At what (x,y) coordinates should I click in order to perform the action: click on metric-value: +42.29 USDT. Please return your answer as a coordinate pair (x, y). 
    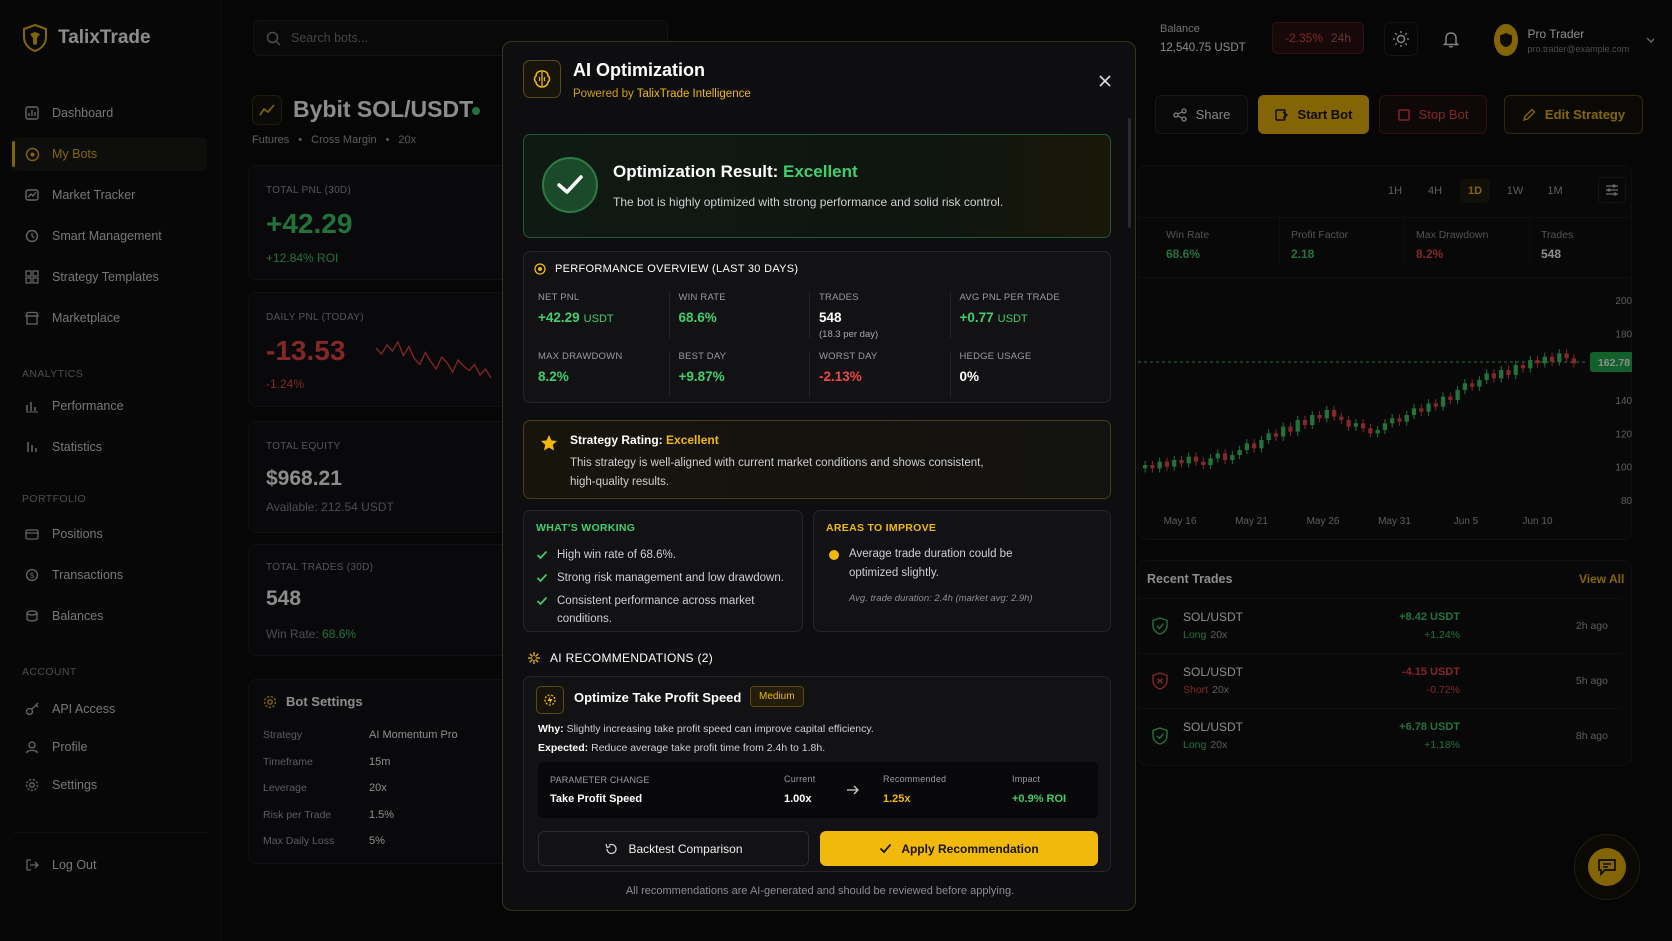
    Looking at the image, I should click on (576, 317).